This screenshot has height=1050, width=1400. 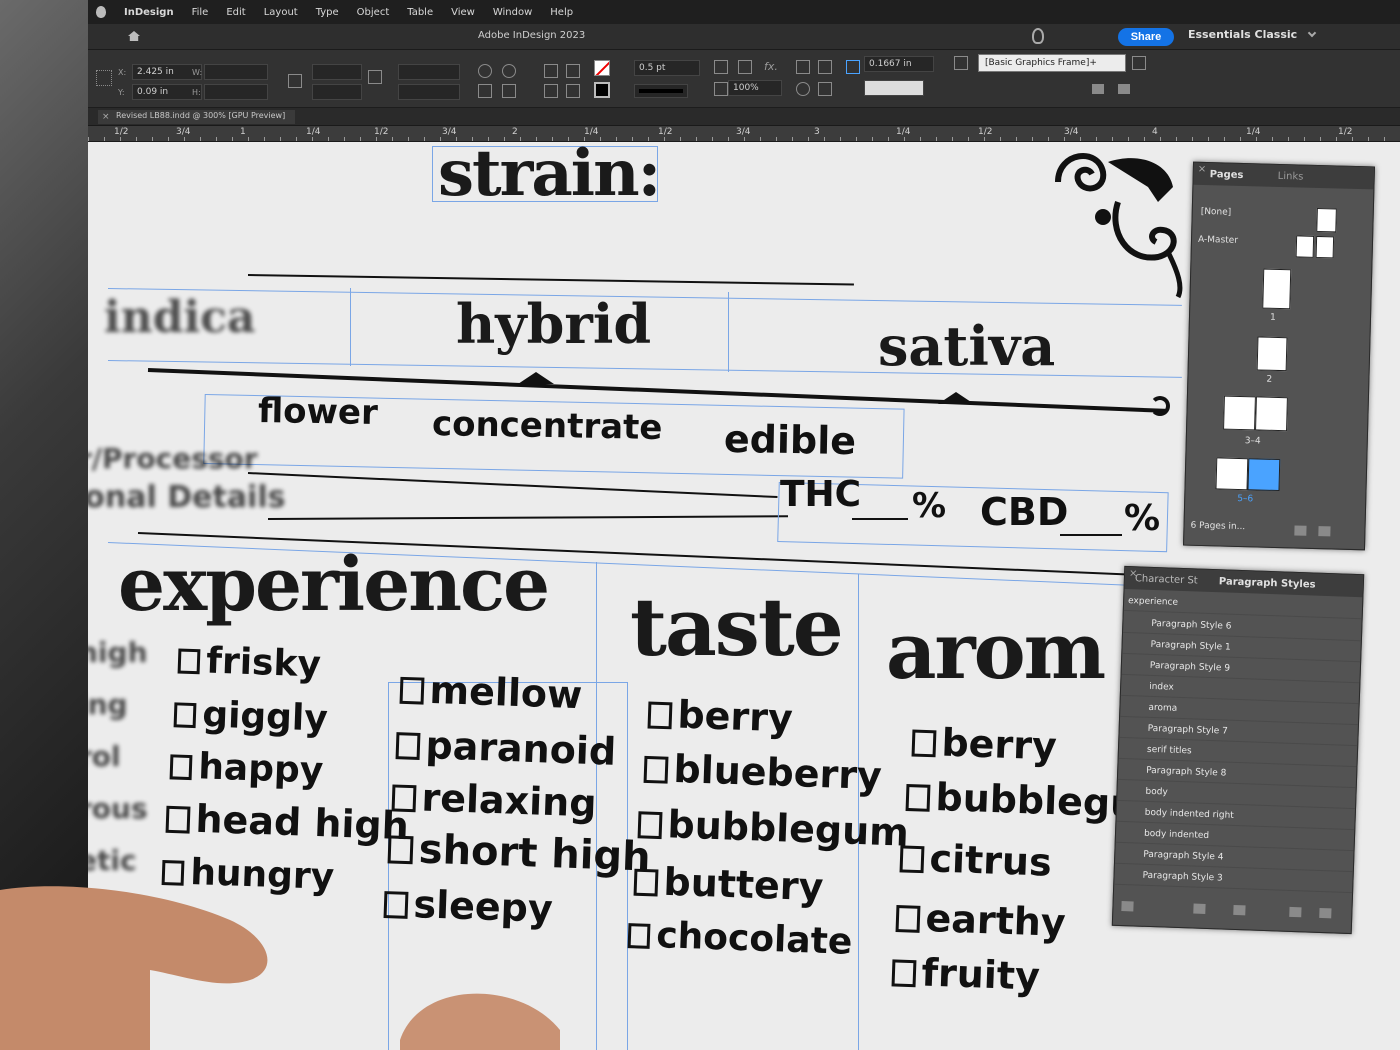 I want to click on select-next-icon, so click(x=573, y=91).